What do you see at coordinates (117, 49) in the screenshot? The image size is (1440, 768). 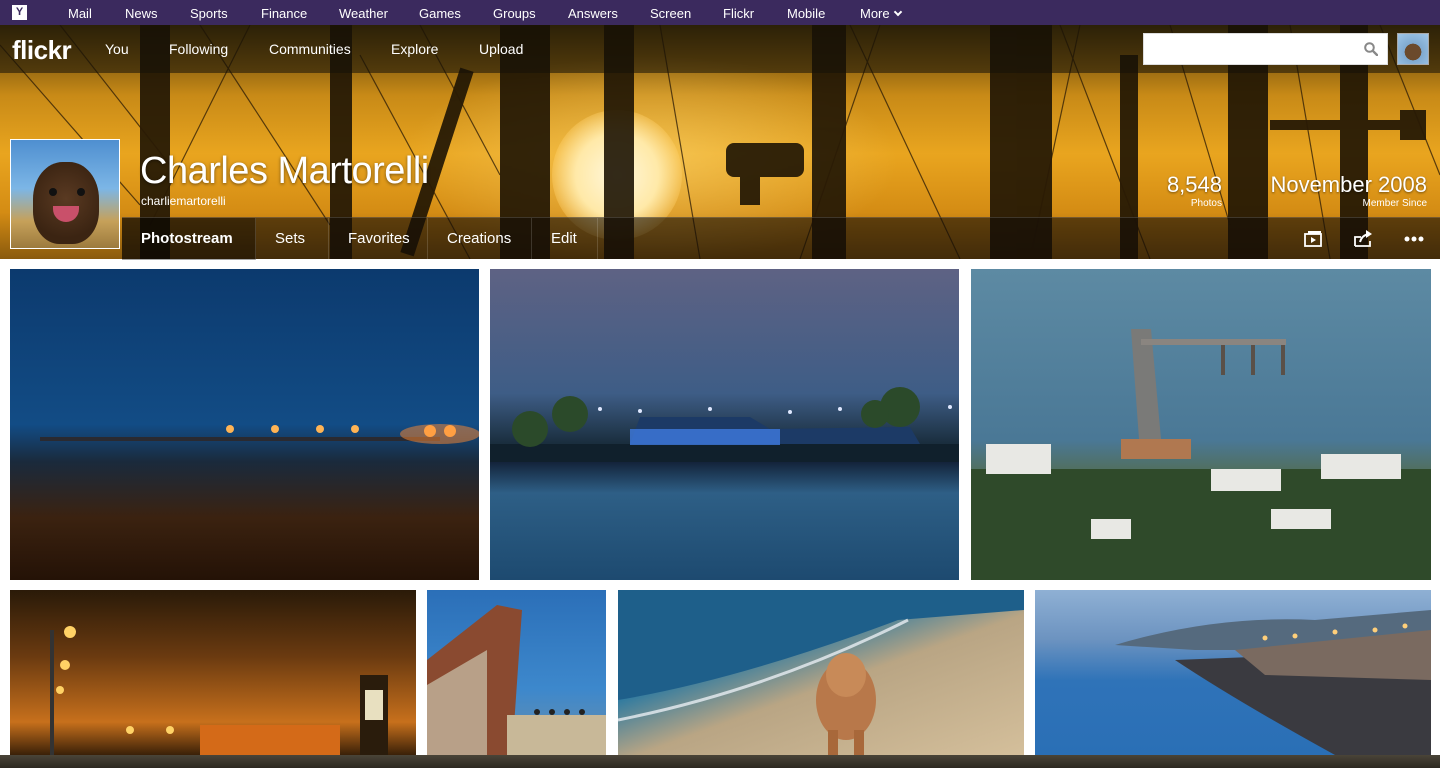 I see `nav-you: You` at bounding box center [117, 49].